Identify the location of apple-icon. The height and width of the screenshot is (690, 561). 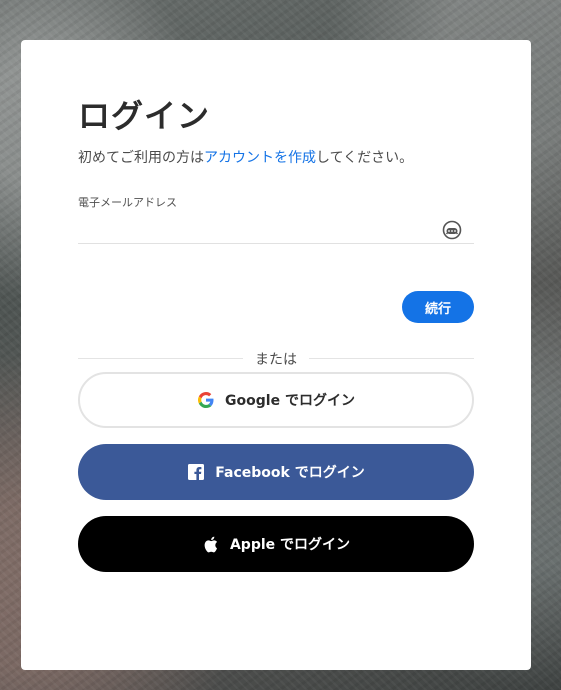
(211, 544).